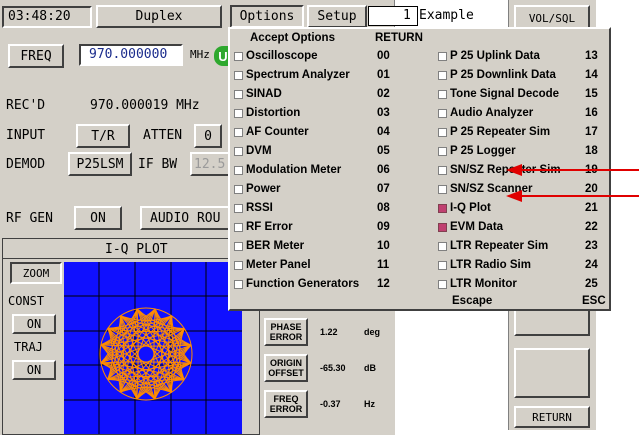 The height and width of the screenshot is (435, 639). I want to click on menu-item-label: Function Generators, so click(303, 284).